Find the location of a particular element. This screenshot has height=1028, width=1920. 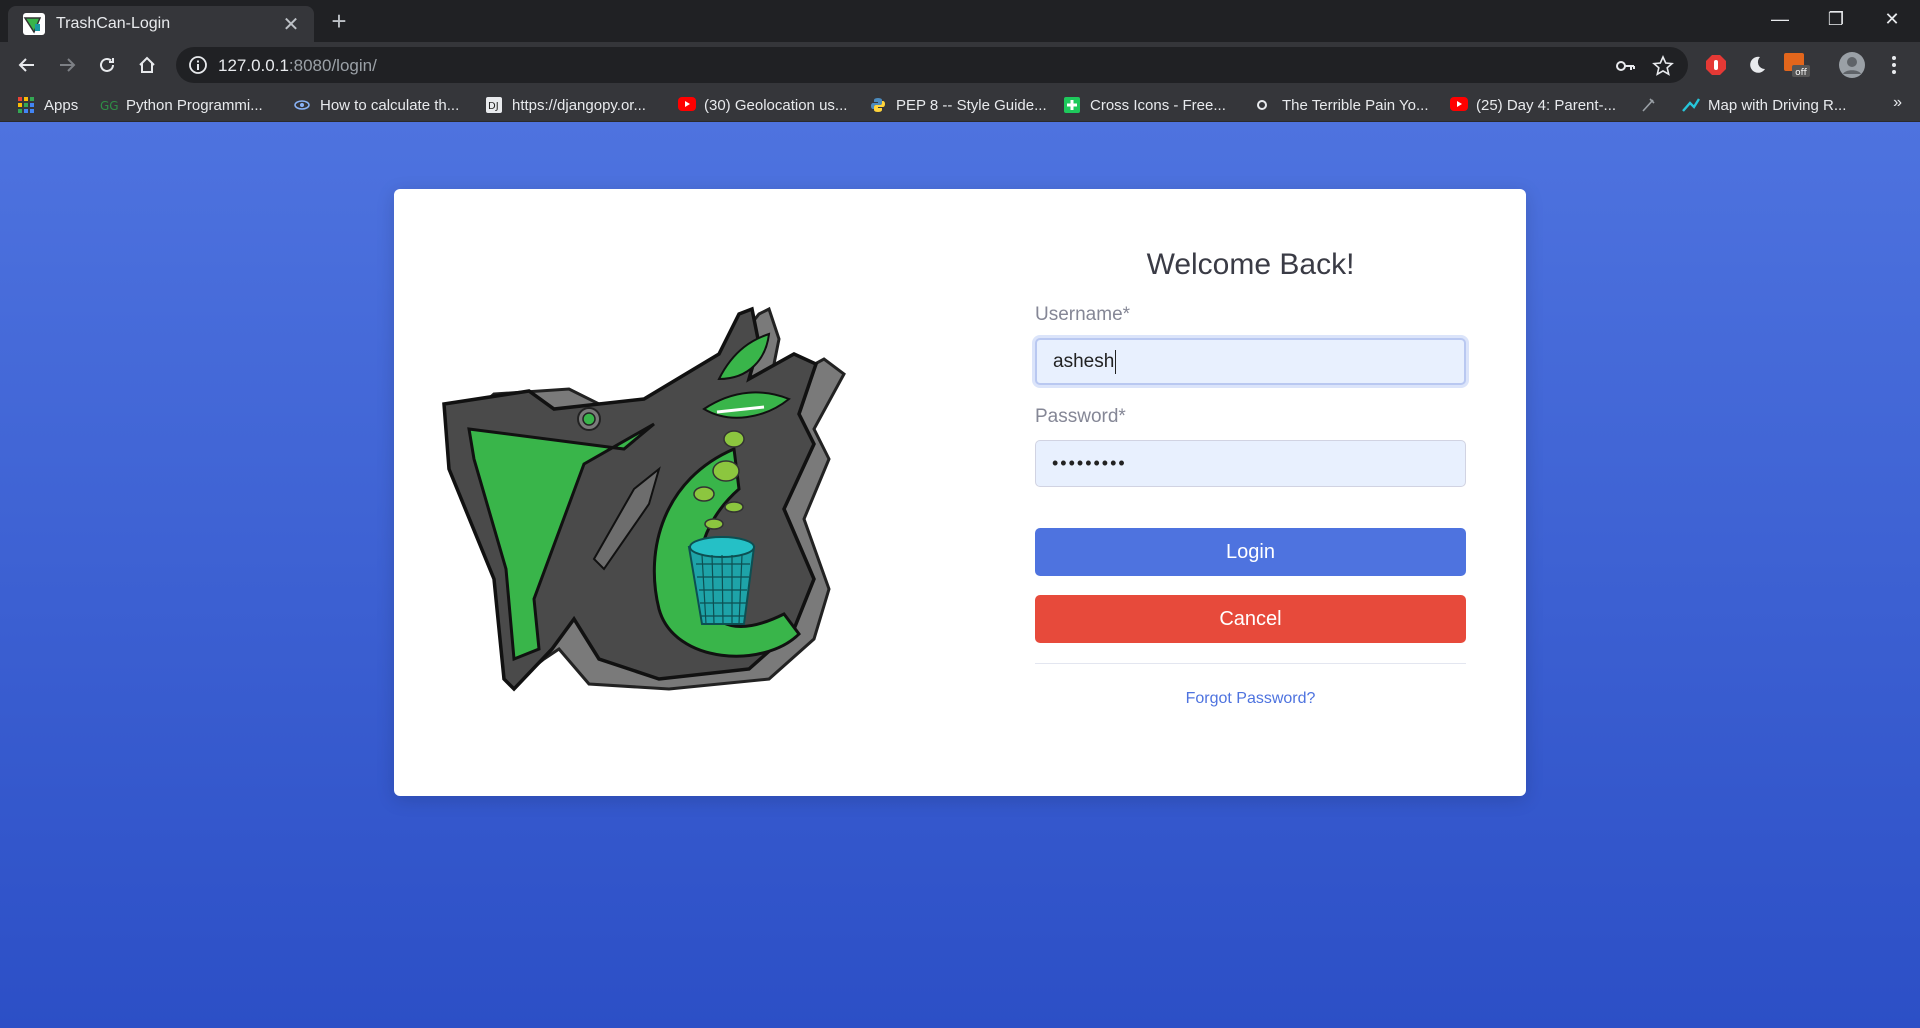

url-path: :8080/login/ is located at coordinates (332, 65).